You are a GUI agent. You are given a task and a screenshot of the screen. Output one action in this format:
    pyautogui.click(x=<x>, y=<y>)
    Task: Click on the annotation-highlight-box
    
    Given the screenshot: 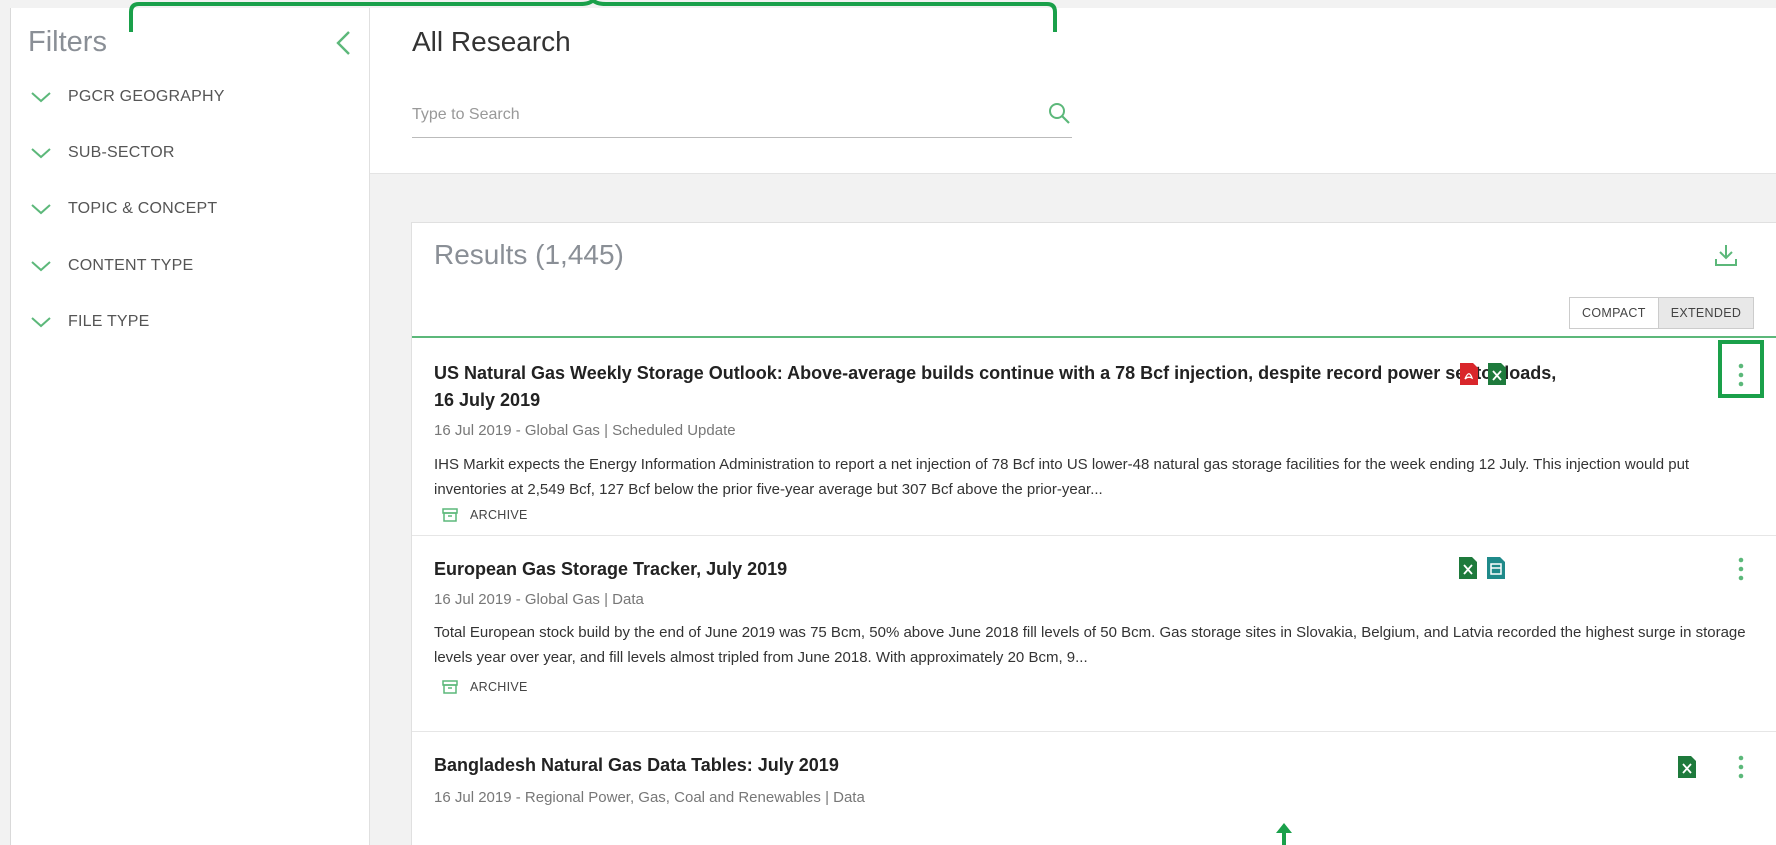 What is the action you would take?
    pyautogui.click(x=1741, y=369)
    